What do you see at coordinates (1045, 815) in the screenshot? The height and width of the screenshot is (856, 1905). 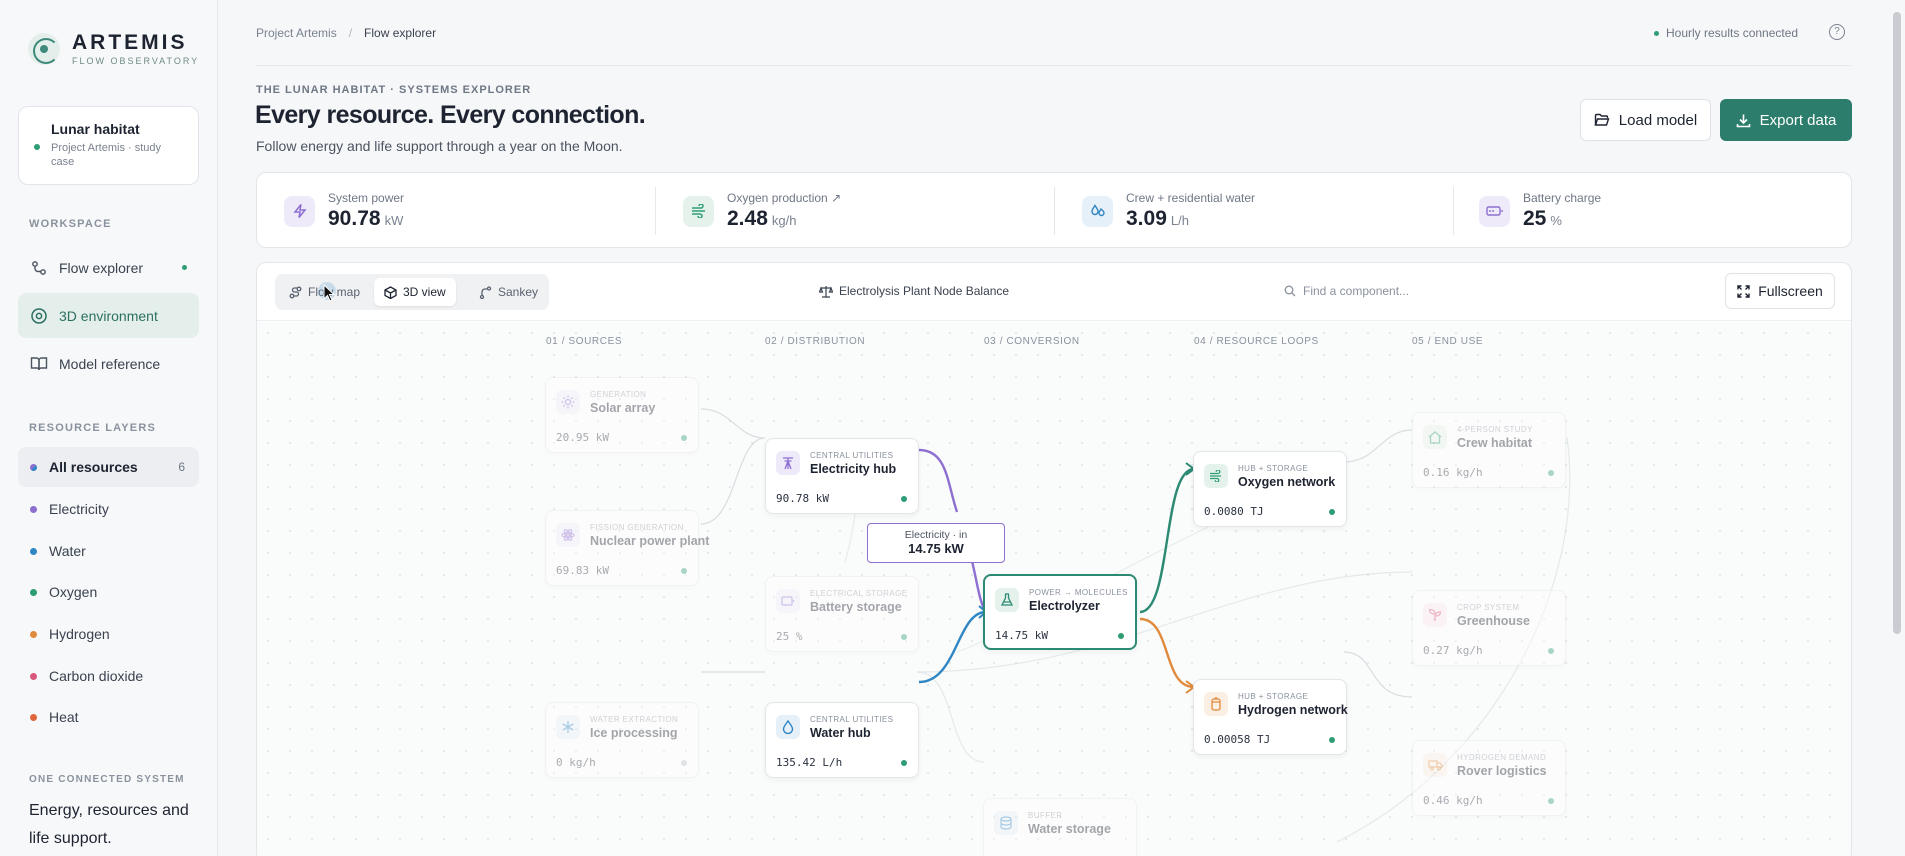 I see `node-kicker: BUFFER` at bounding box center [1045, 815].